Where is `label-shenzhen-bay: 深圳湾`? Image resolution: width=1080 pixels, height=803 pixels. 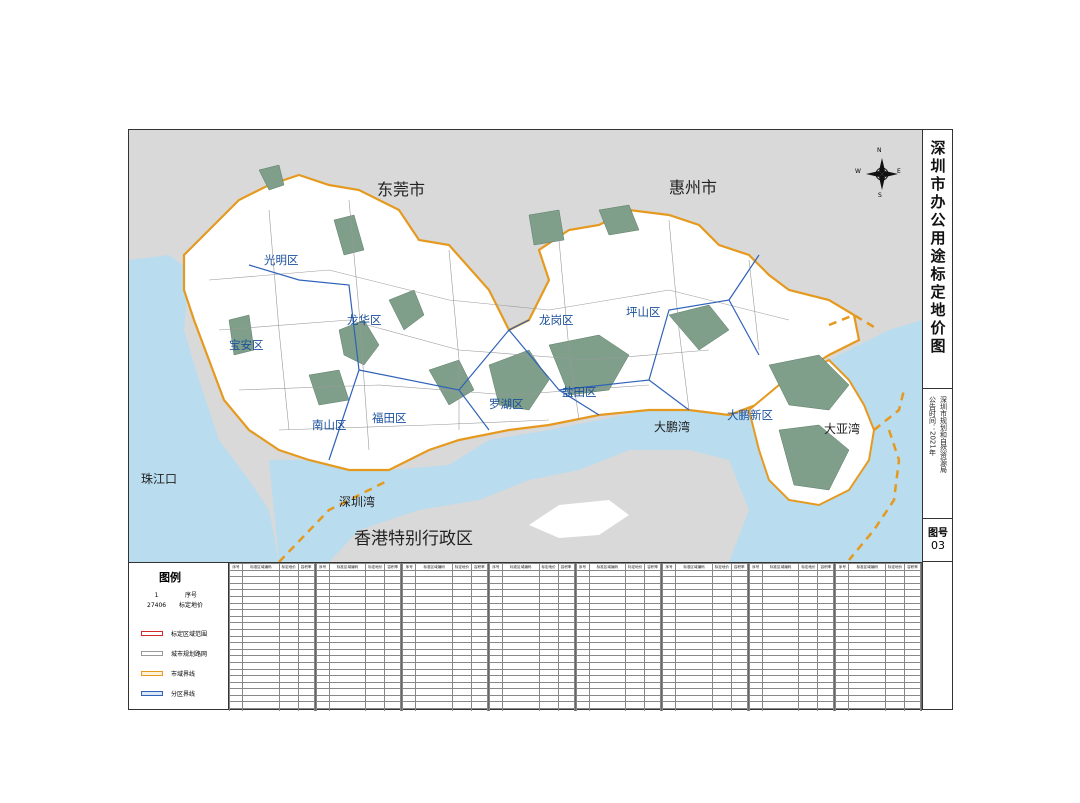
label-shenzhen-bay: 深圳湾 is located at coordinates (357, 502).